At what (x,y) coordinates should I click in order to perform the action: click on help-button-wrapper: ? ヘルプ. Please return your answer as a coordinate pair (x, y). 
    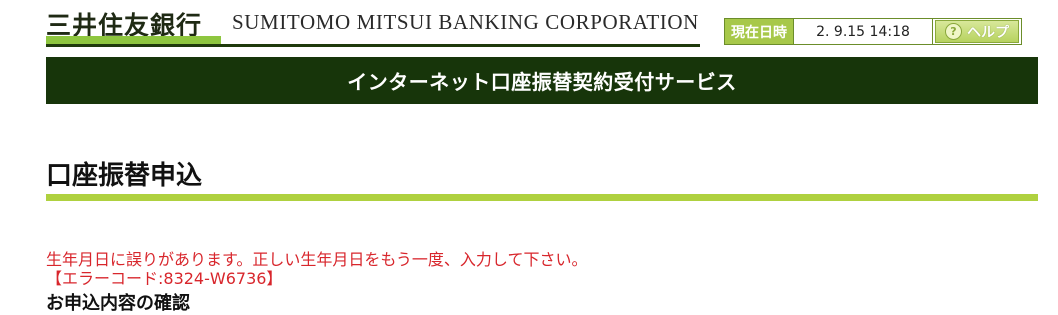
    Looking at the image, I should click on (977, 31).